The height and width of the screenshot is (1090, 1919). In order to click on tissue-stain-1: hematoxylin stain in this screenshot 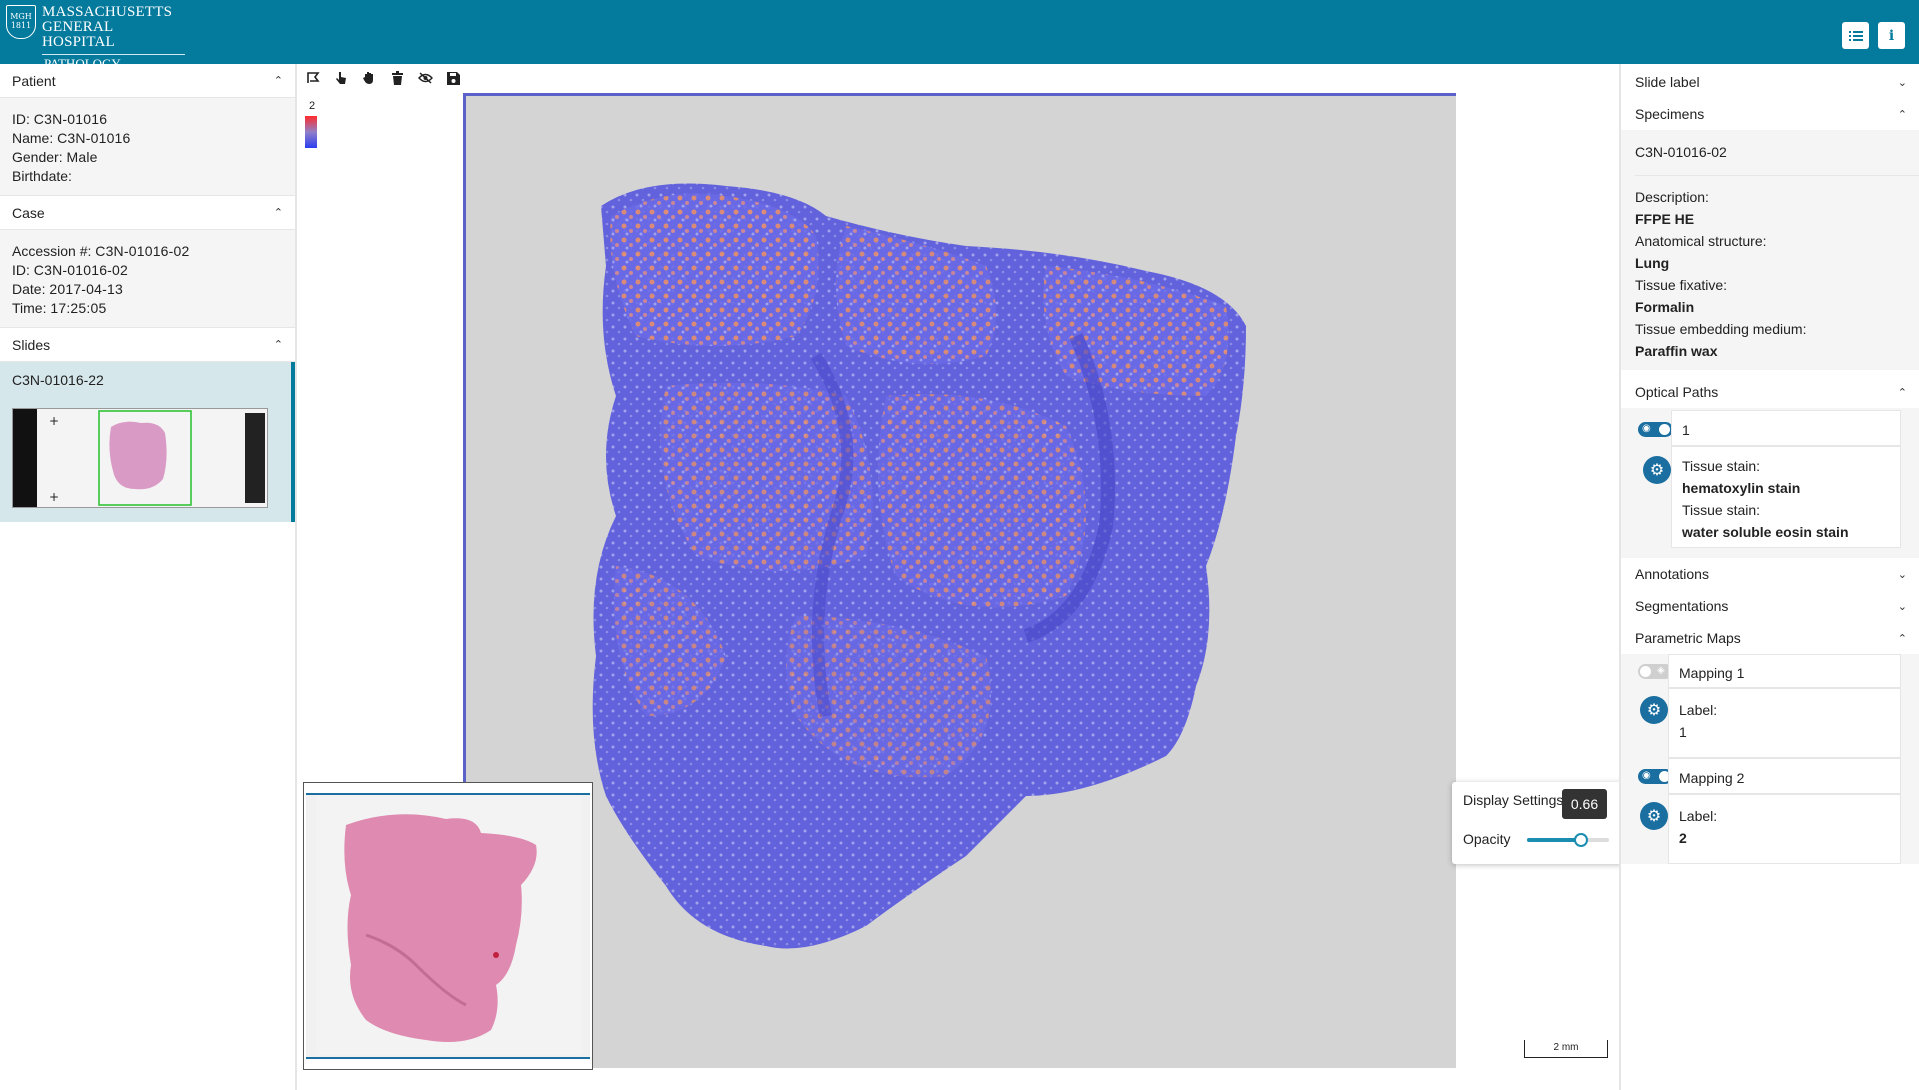, I will do `click(1741, 488)`.